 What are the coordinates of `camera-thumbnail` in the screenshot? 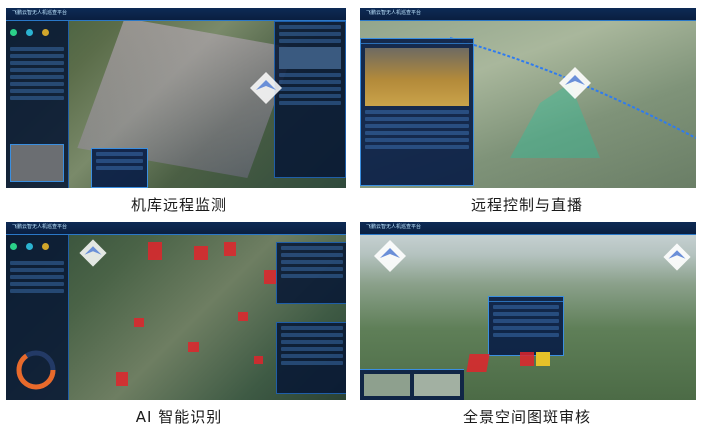 It's located at (37, 163).